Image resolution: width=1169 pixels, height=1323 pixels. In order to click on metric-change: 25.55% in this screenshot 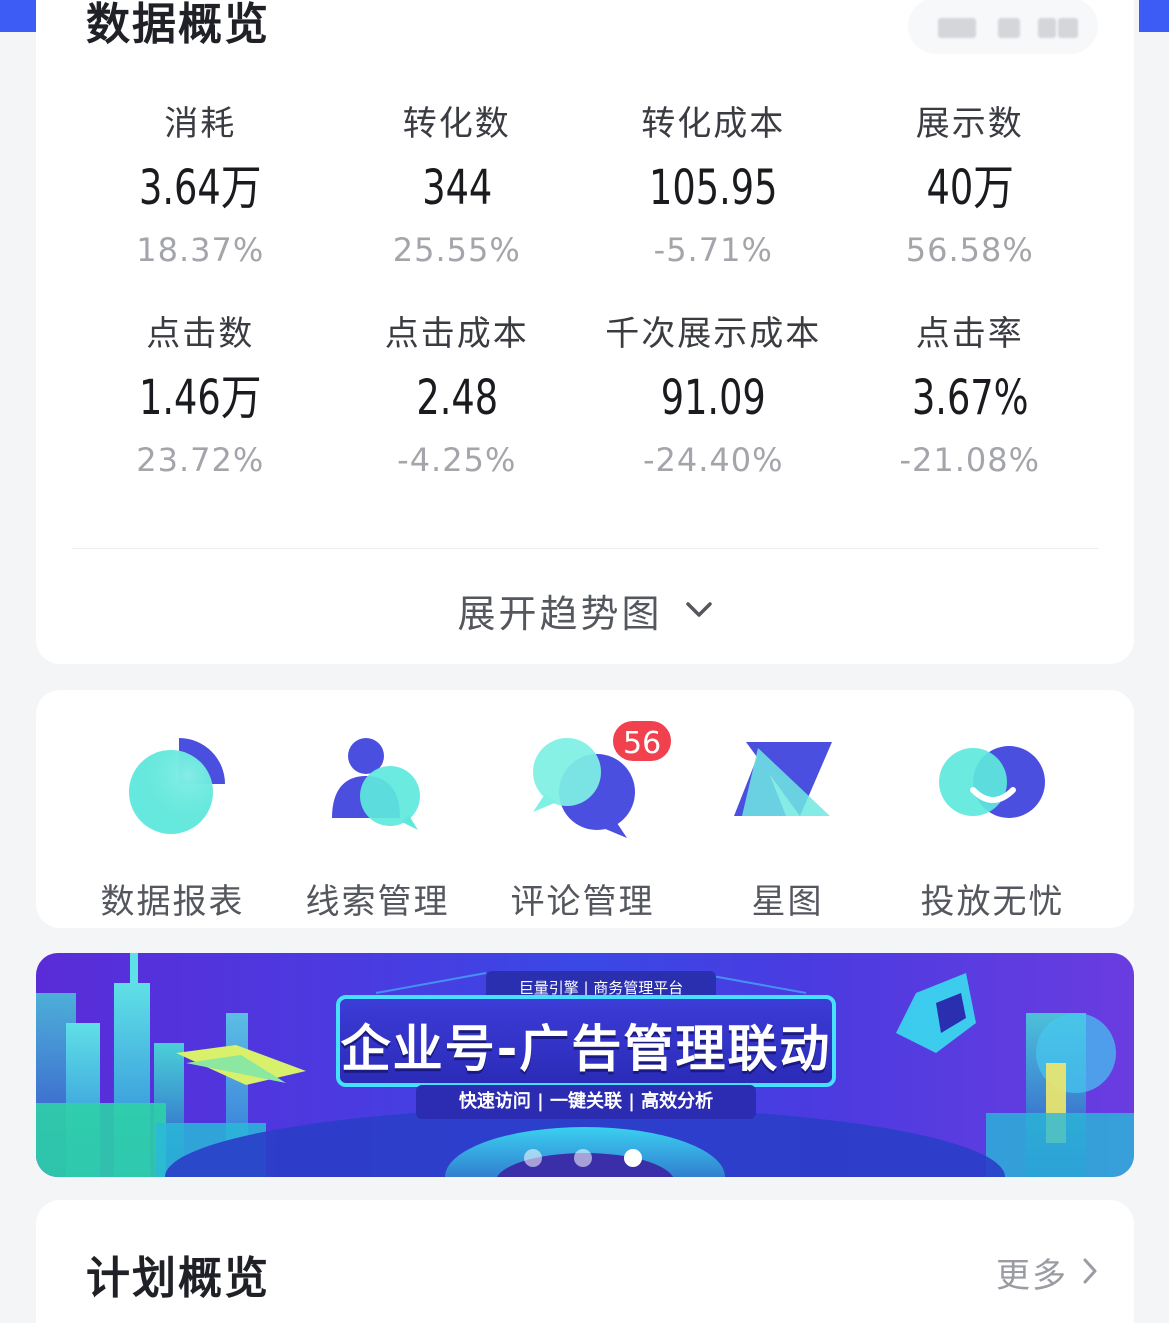, I will do `click(456, 250)`.